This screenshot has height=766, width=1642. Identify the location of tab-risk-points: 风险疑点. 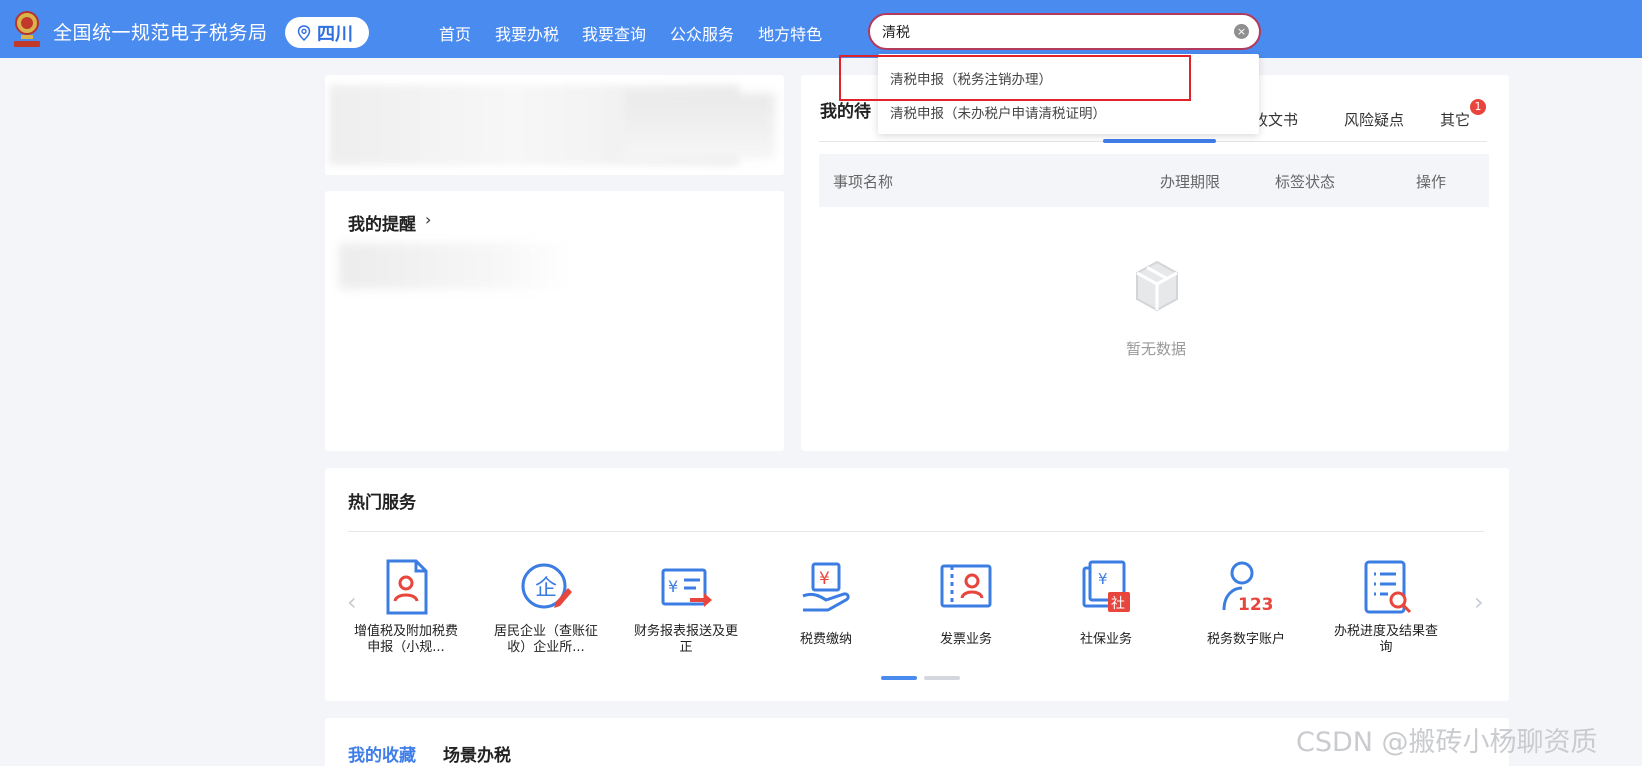
(1374, 119).